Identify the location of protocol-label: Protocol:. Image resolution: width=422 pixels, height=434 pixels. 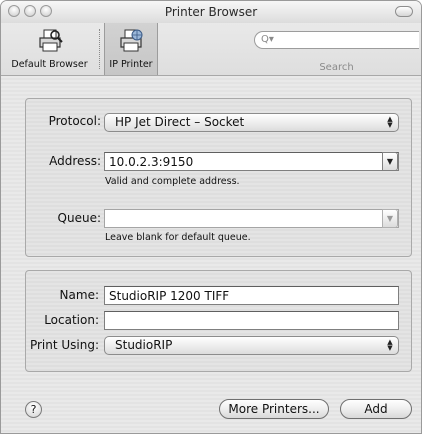
(74, 121).